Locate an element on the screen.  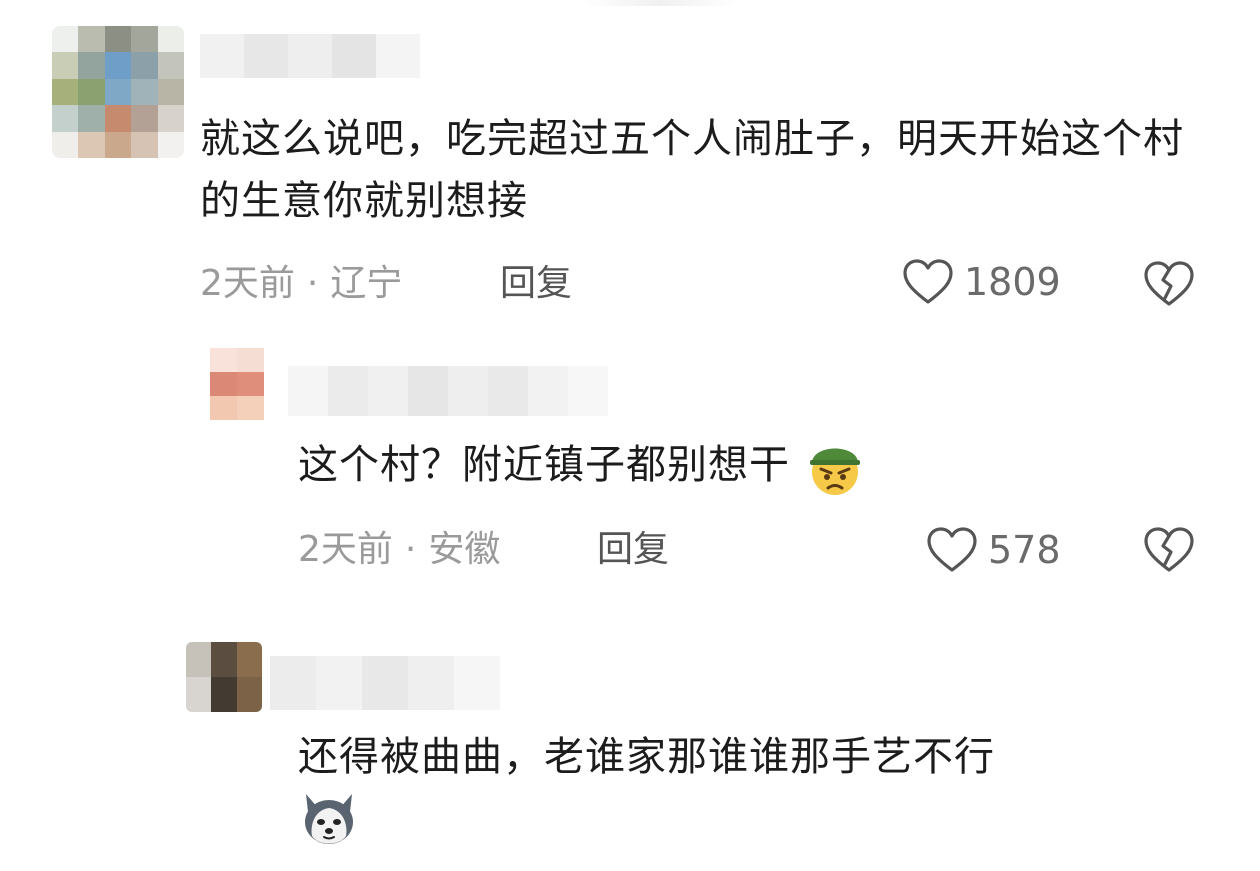
like-button: 578 is located at coordinates (993, 550).